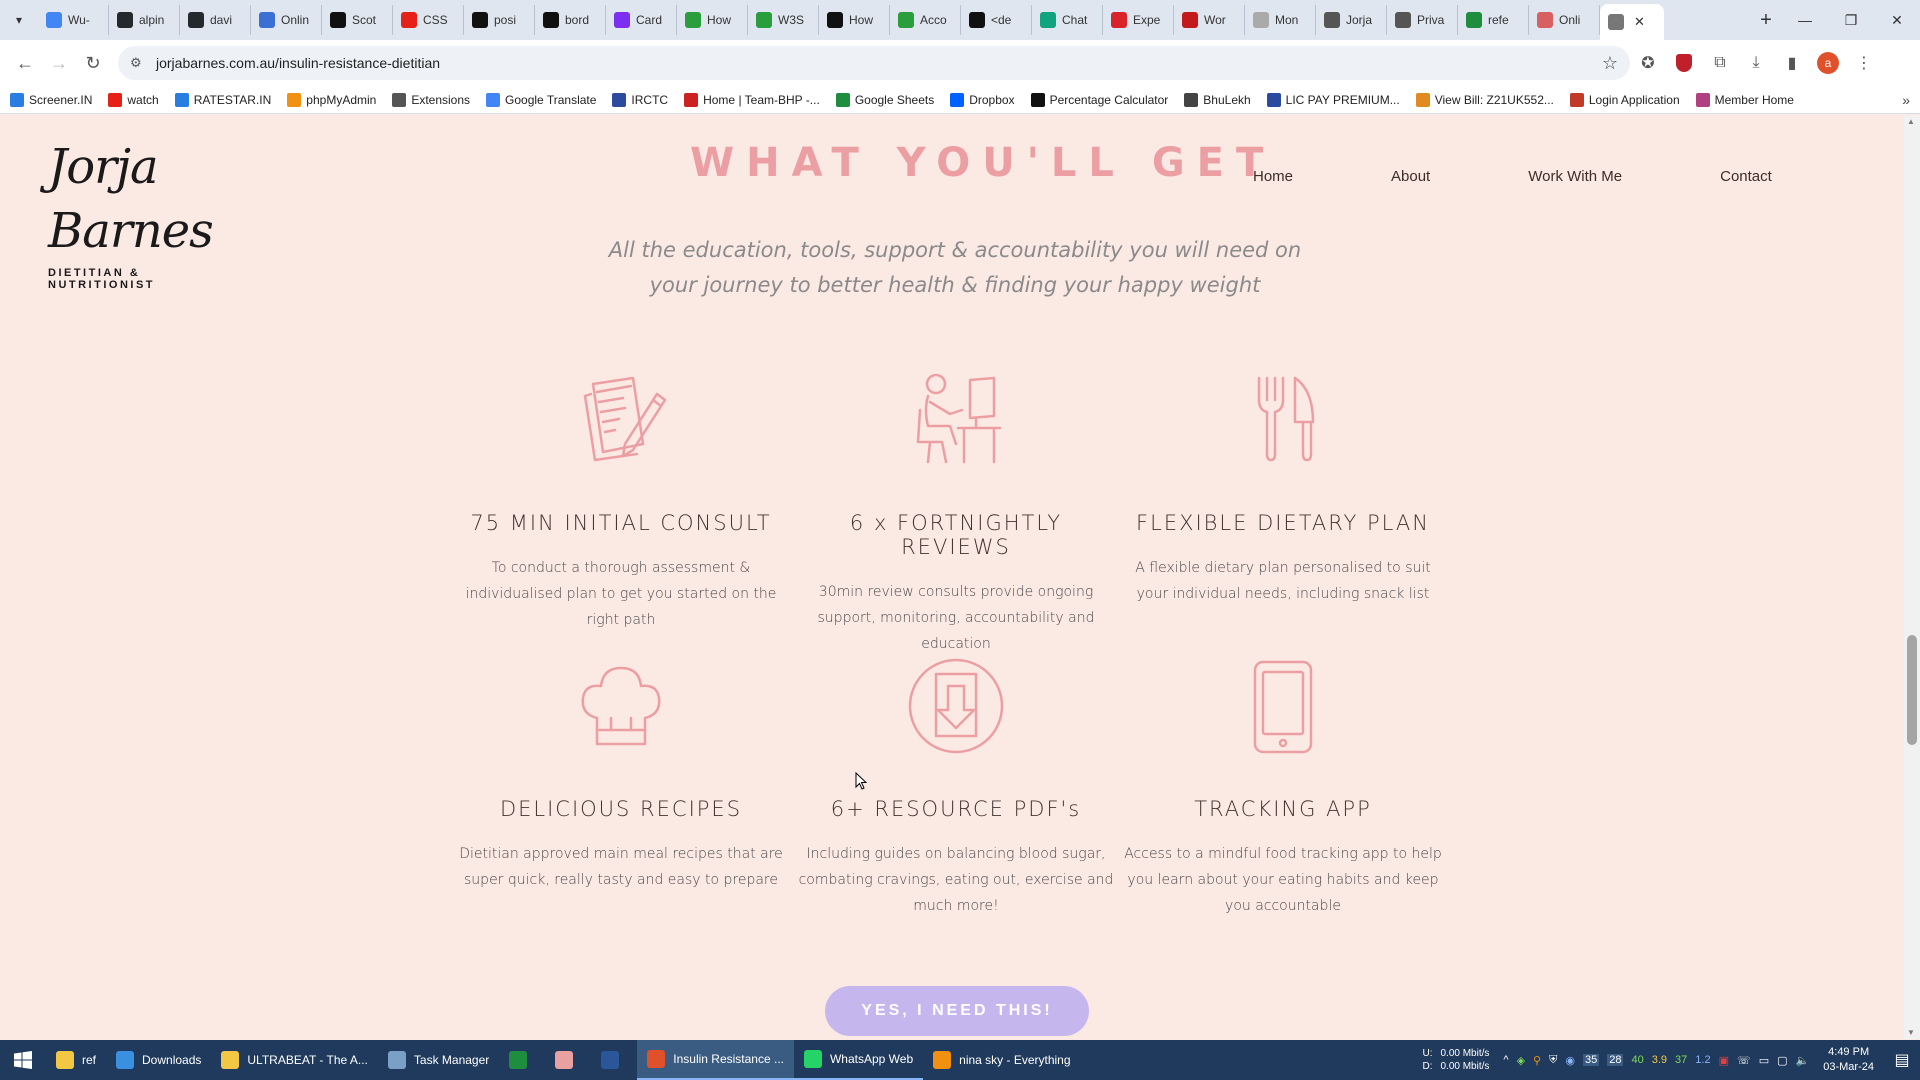 This screenshot has height=1080, width=1920. Describe the element at coordinates (286, 20) in the screenshot. I see `browser-tab: Onlin` at that location.